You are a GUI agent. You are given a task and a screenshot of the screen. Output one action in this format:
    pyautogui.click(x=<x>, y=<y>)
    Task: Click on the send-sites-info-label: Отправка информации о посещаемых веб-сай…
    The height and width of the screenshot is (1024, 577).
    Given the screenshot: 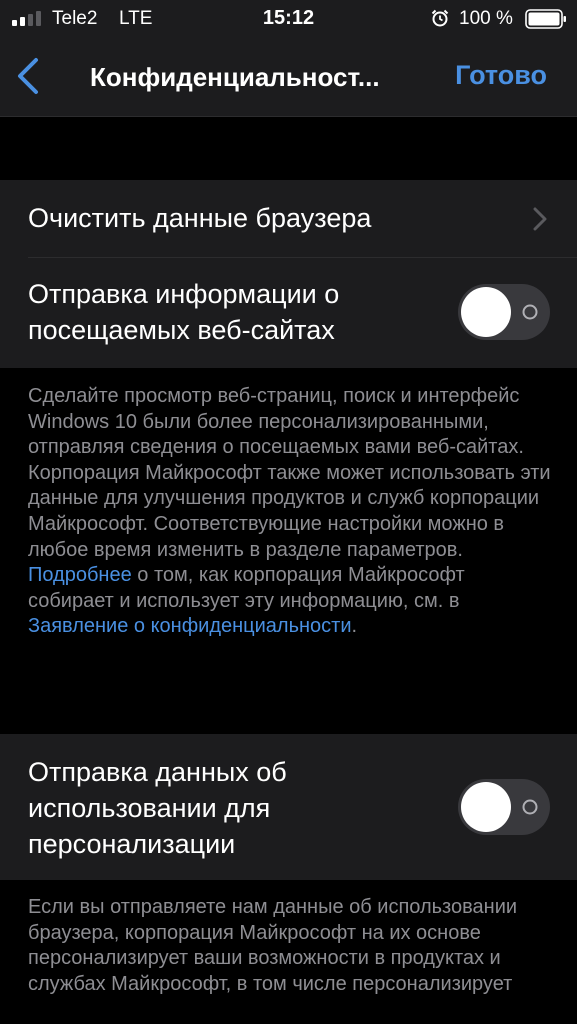 What is the action you would take?
    pyautogui.click(x=184, y=312)
    